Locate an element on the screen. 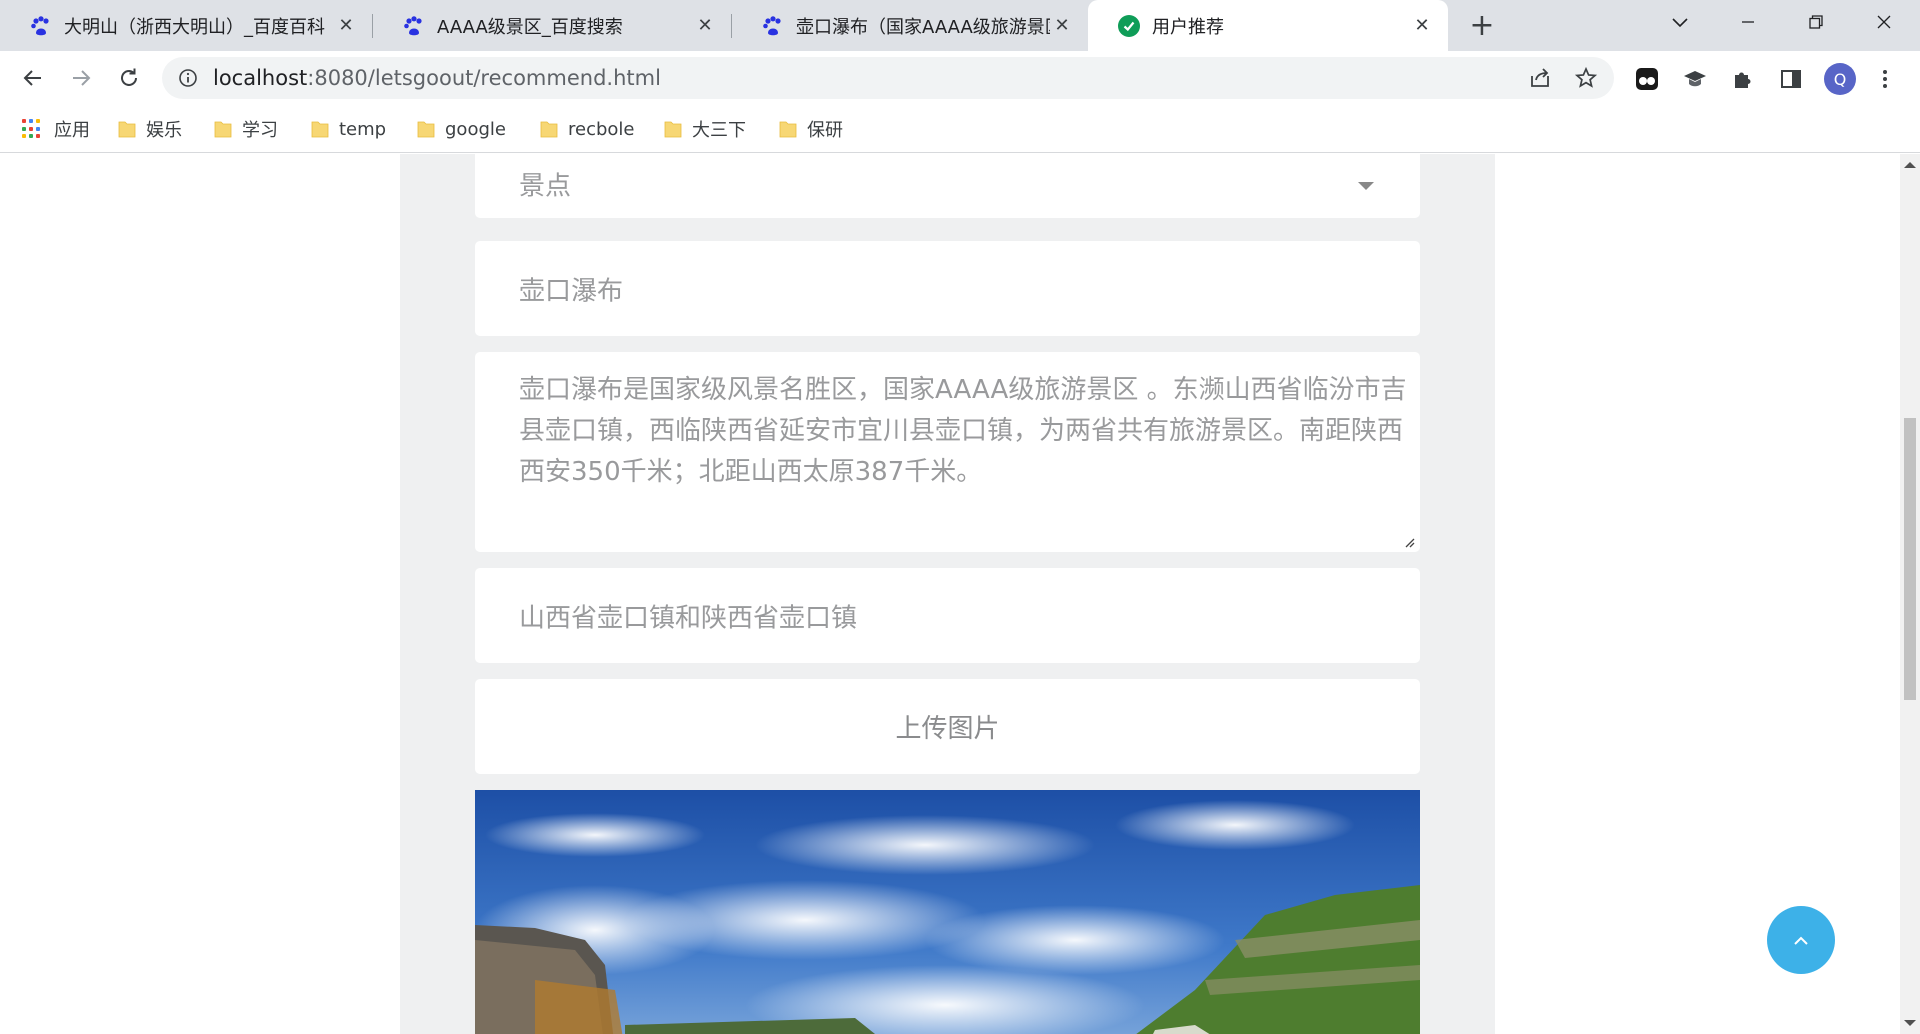 The height and width of the screenshot is (1034, 1920). chevron-down-icon is located at coordinates (1680, 23).